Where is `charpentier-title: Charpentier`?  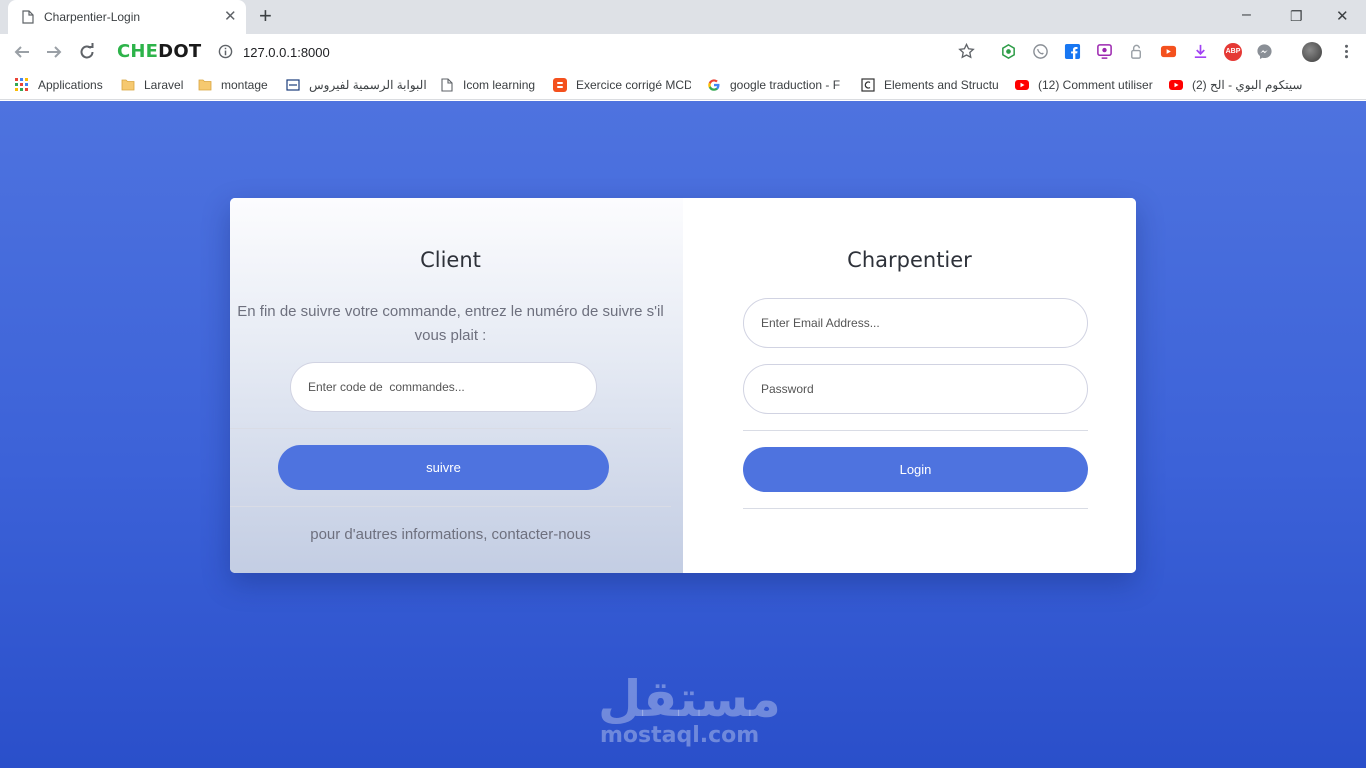 charpentier-title: Charpentier is located at coordinates (909, 260).